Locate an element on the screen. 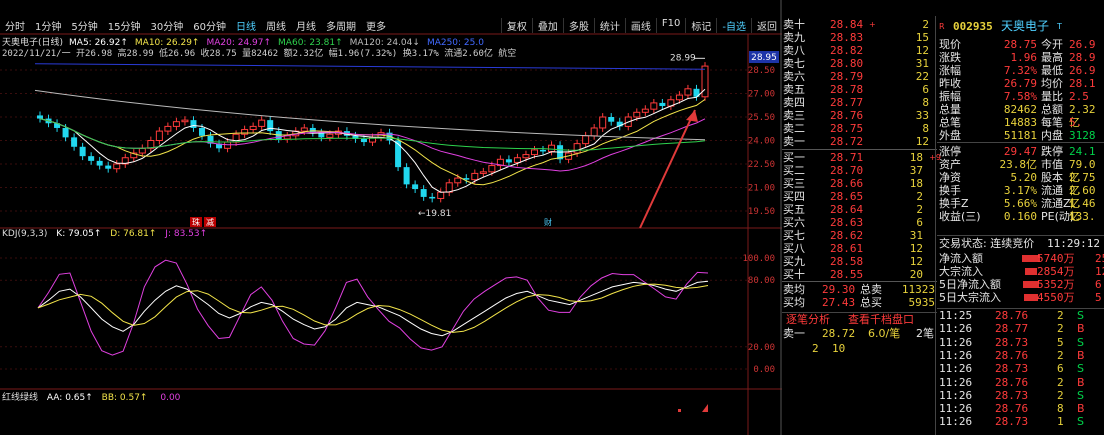  quote-value: 26.79 is located at coordinates (1020, 83).